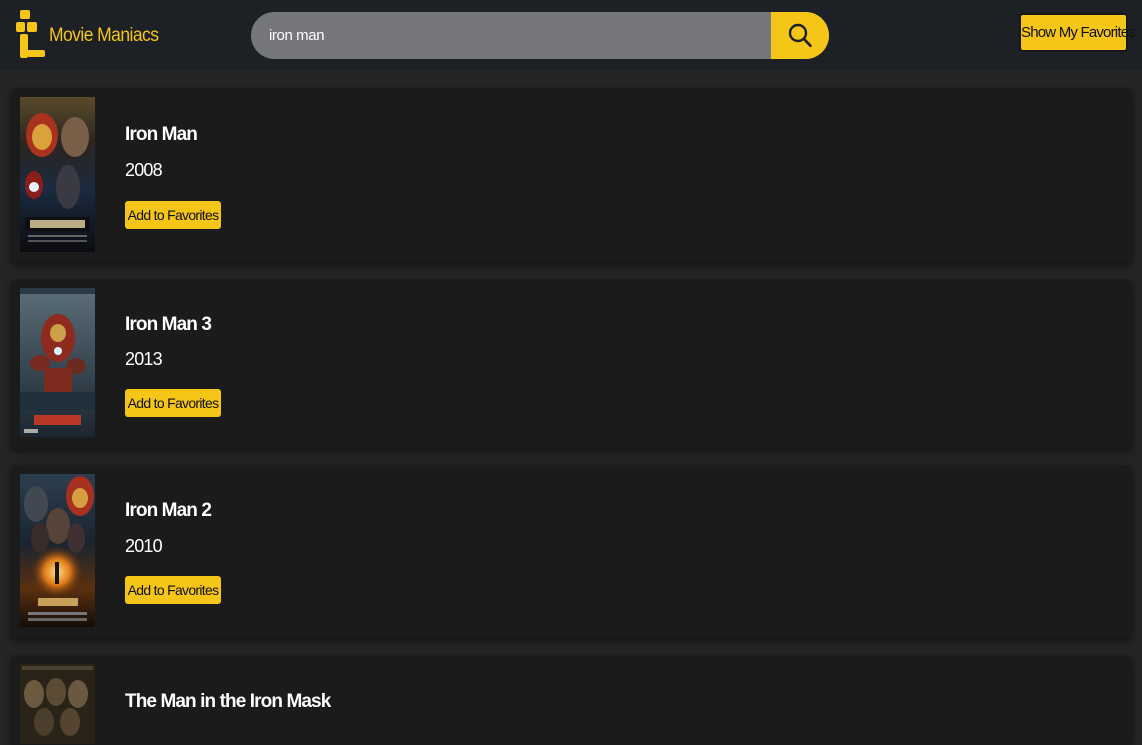 This screenshot has width=1142, height=745. I want to click on search-bar, so click(540, 35).